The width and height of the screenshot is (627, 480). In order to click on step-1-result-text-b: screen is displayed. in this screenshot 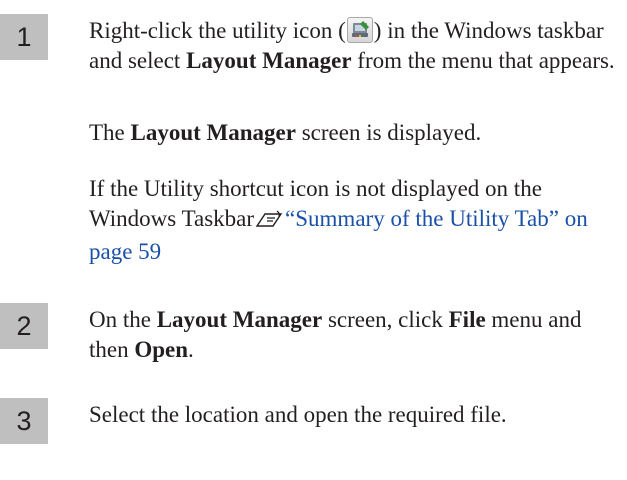, I will do `click(388, 132)`.